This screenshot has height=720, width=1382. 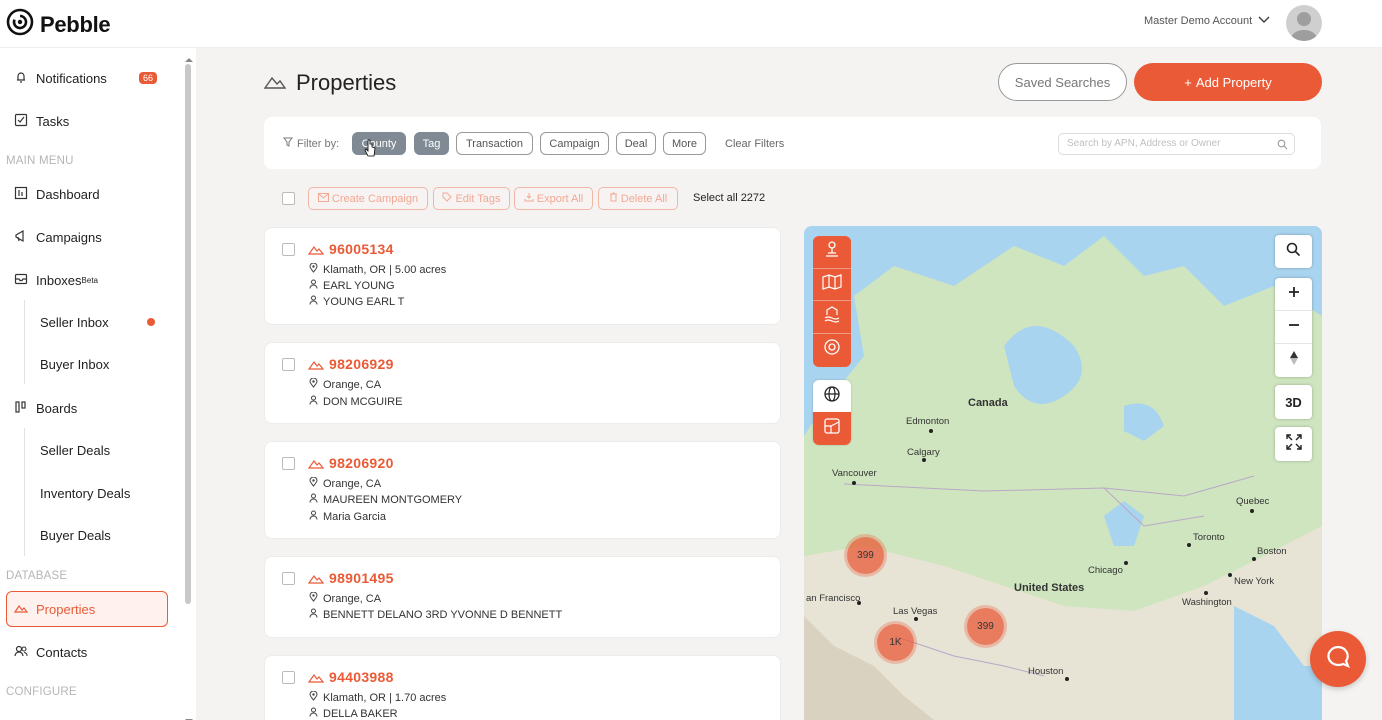 I want to click on sidebar-item-inboxes: Inboxes Beta, so click(x=56, y=280).